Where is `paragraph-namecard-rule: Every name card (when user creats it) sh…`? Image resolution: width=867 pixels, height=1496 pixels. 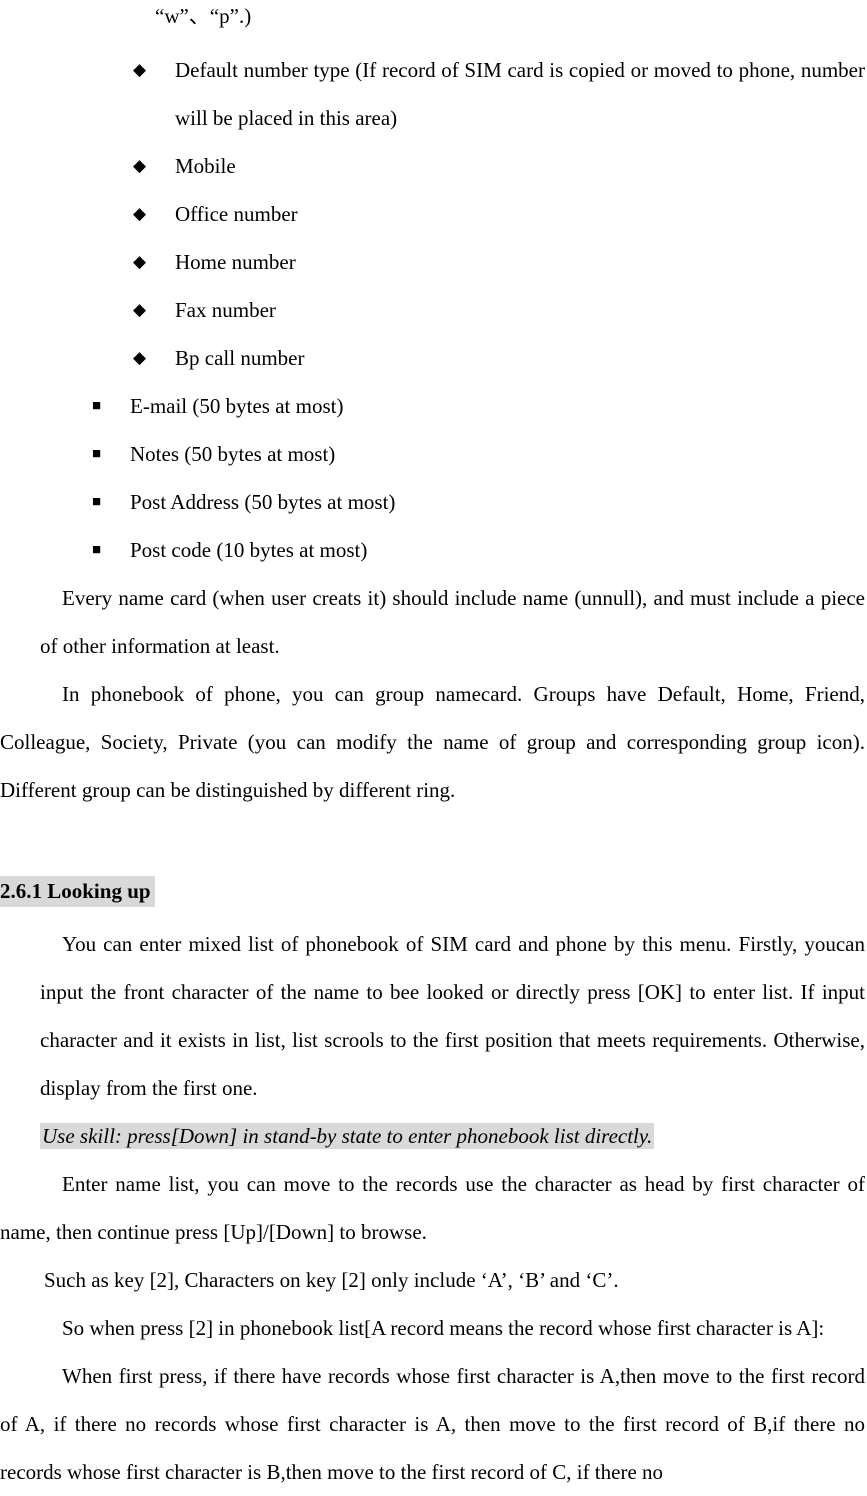
paragraph-namecard-rule: Every name card (when user creats it) sh… is located at coordinates (452, 622).